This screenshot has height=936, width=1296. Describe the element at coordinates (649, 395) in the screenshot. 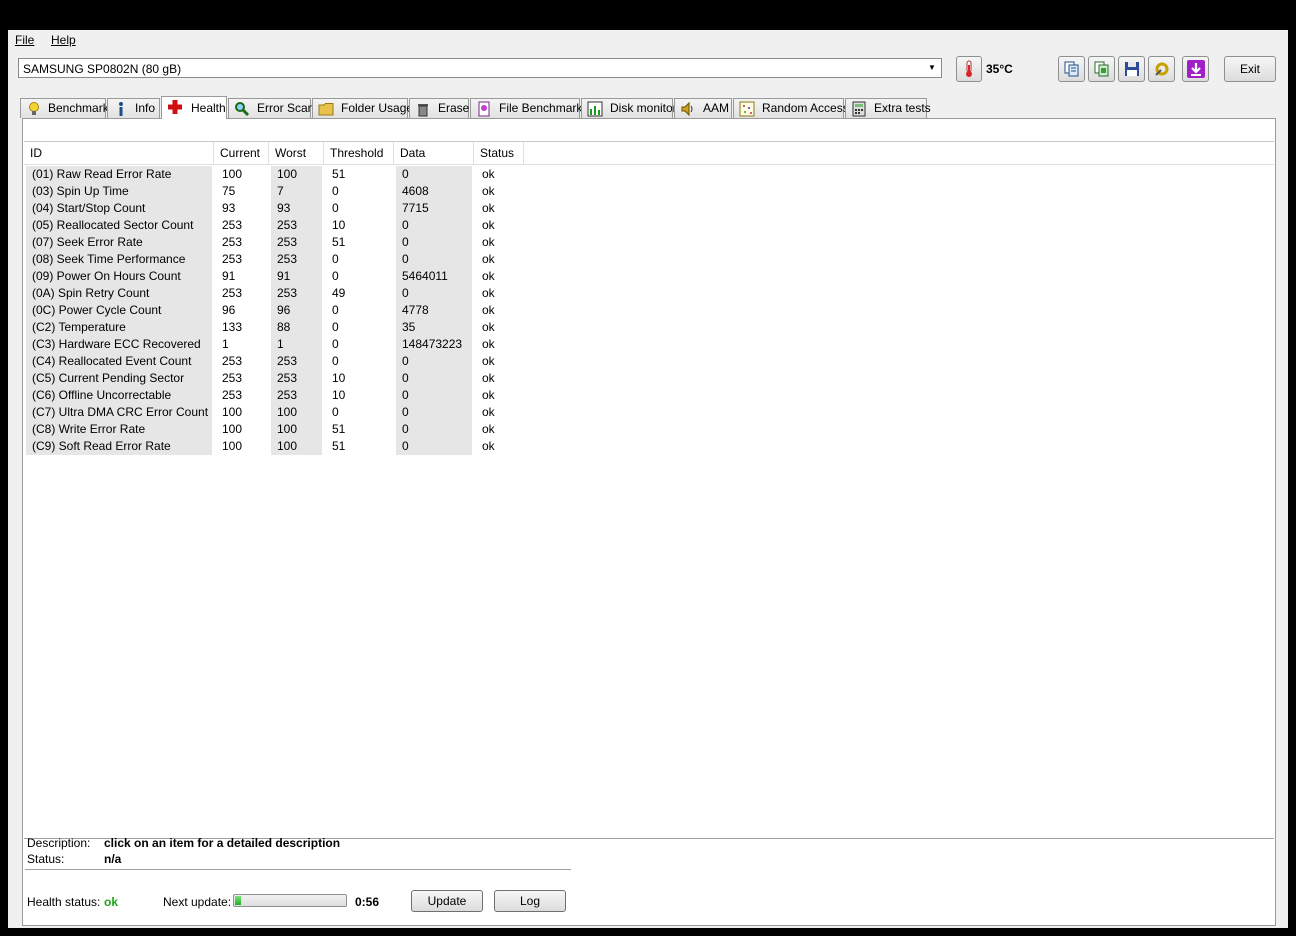

I see `table-row: (C6) Offline Uncorrectable 253 253 10 0 ok` at that location.